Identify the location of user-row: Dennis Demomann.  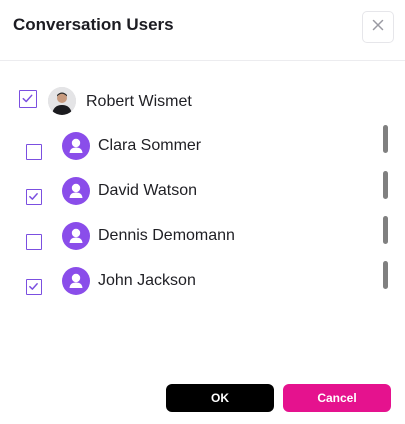
(202, 235).